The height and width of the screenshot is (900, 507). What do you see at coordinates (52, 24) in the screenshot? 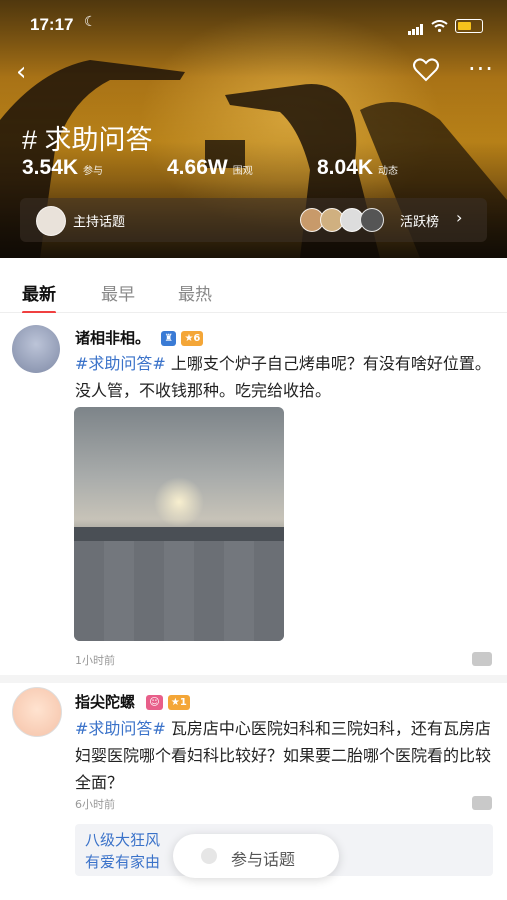
I see `status-time: 17:17` at bounding box center [52, 24].